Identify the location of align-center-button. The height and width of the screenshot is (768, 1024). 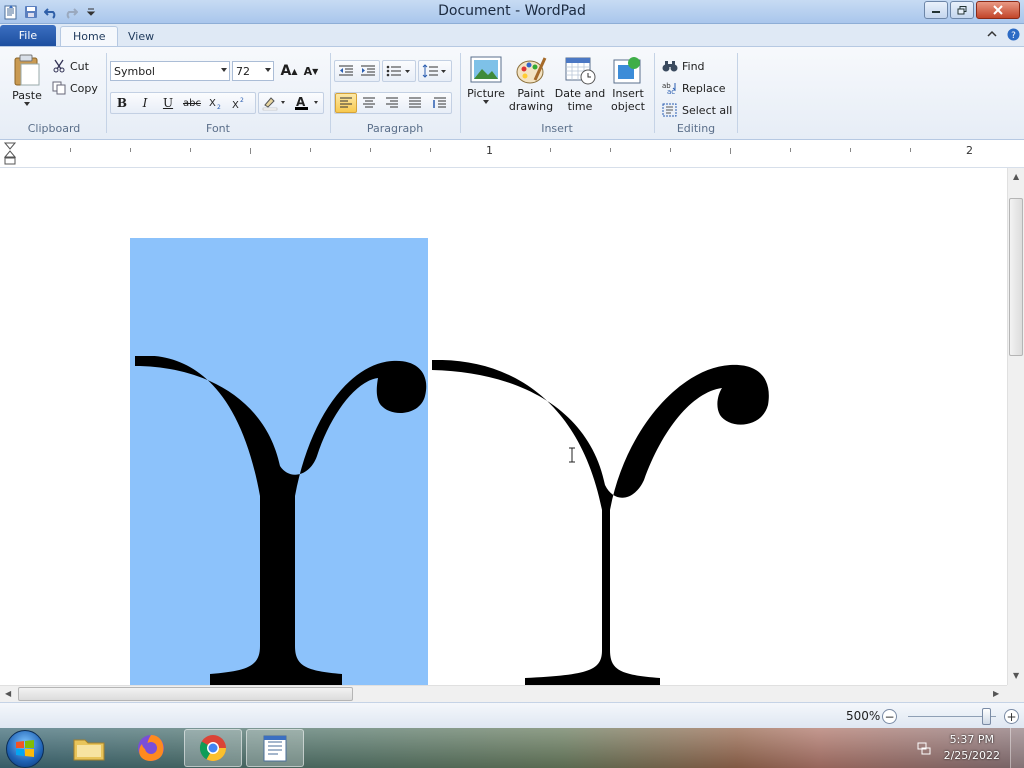
(369, 103).